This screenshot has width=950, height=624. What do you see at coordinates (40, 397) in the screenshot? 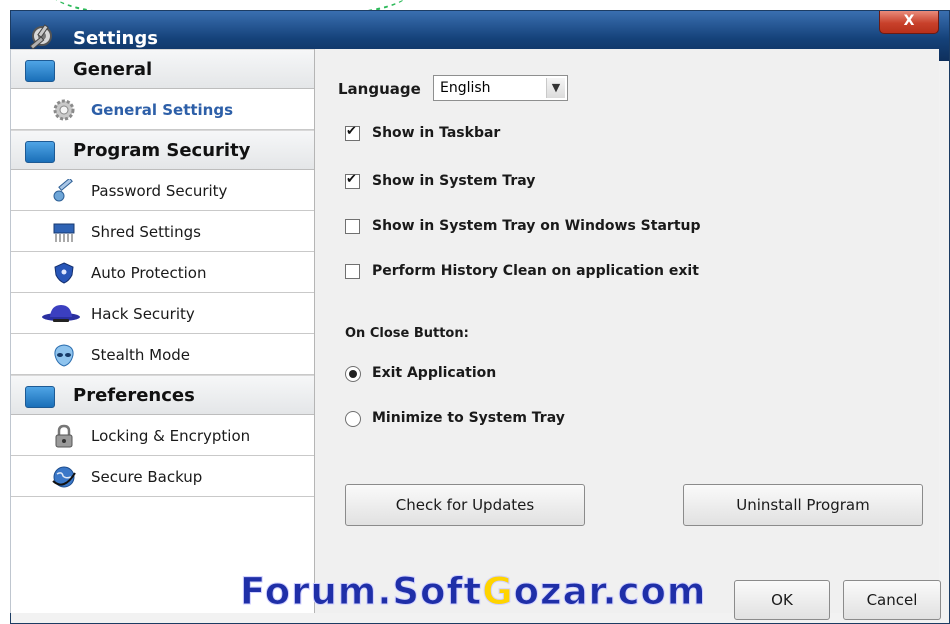
I see `tools-folder-icon` at bounding box center [40, 397].